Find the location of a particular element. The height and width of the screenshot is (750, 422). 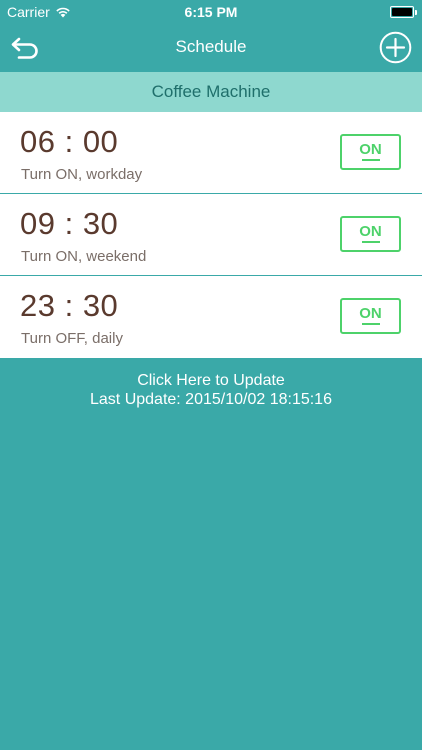

plus-circle-icon is located at coordinates (395, 47).